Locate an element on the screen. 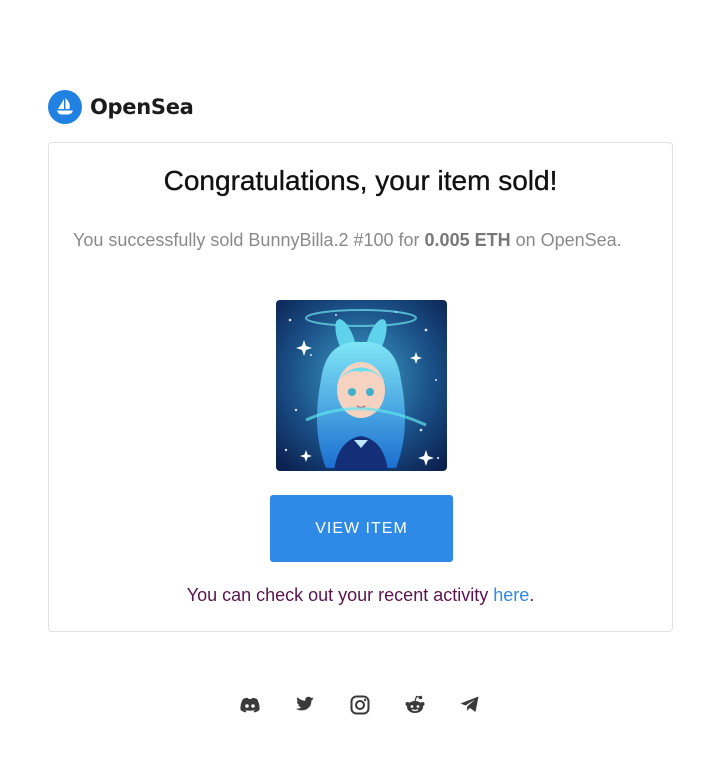  twitter-icon is located at coordinates (304, 704).